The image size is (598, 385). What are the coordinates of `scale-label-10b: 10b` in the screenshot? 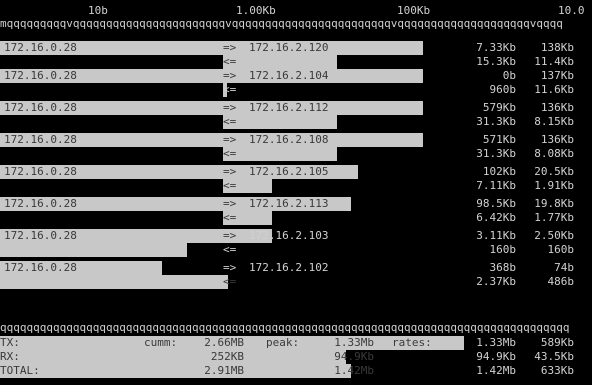 It's located at (98, 10).